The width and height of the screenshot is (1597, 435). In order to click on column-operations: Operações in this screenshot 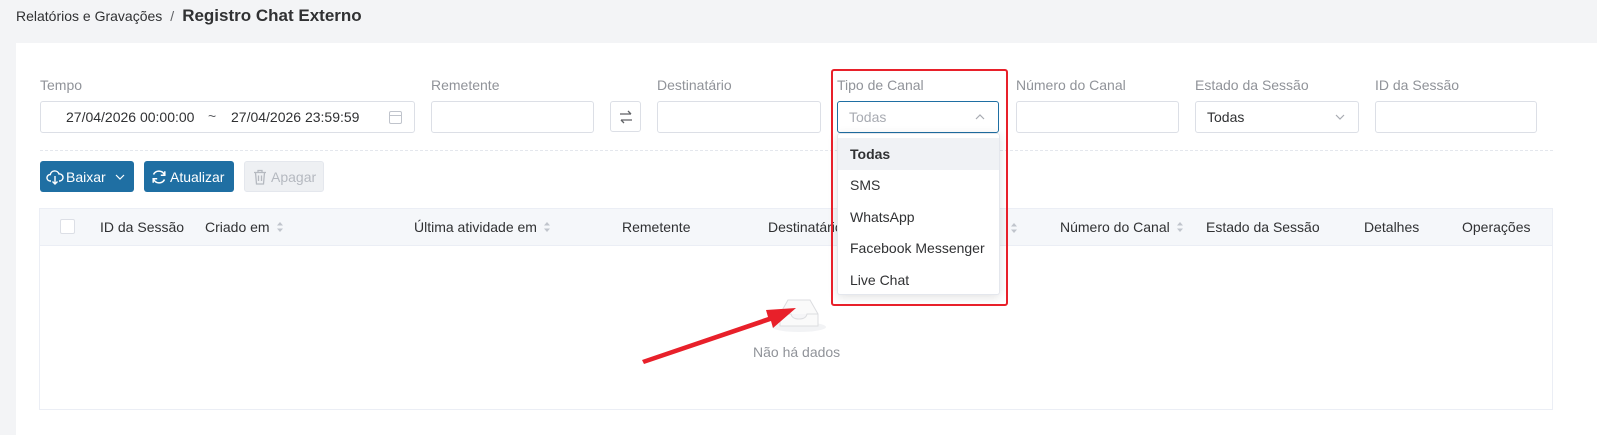, I will do `click(1496, 227)`.